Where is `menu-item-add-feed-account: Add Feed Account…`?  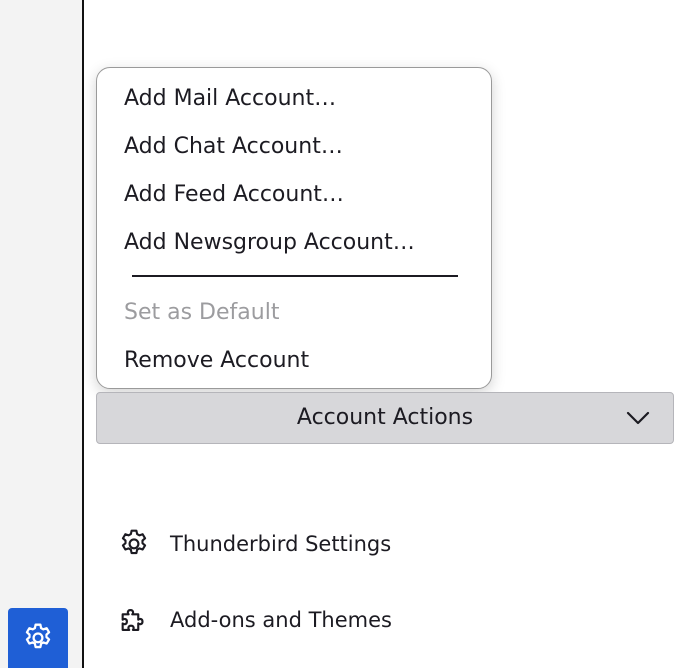
menu-item-add-feed-account: Add Feed Account… is located at coordinates (234, 195).